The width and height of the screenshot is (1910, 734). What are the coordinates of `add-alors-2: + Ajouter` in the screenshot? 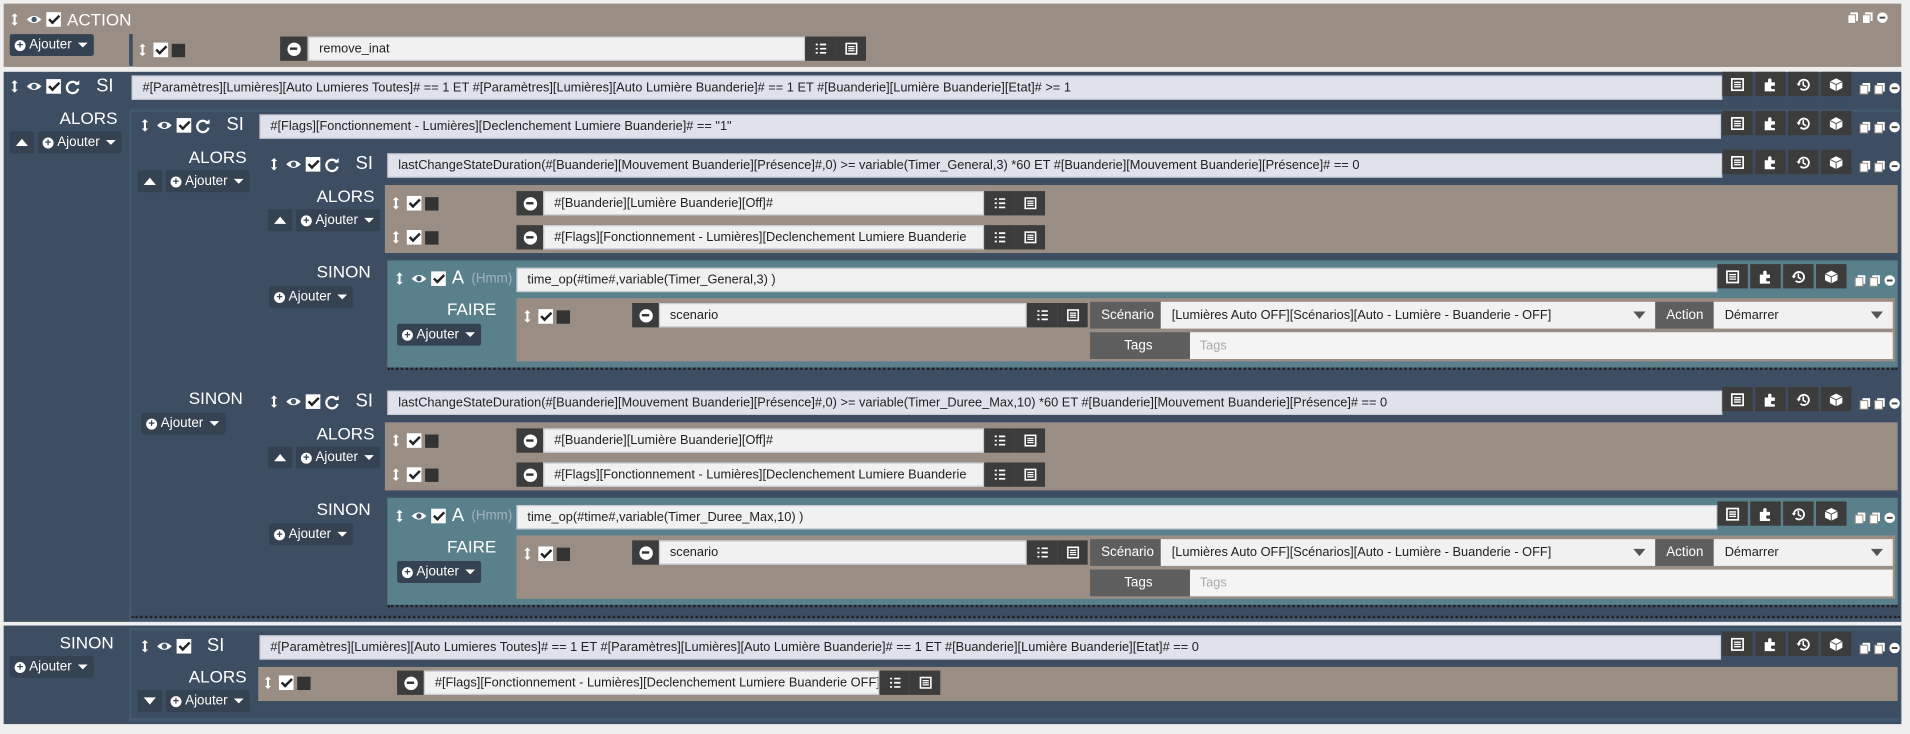 It's located at (207, 181).